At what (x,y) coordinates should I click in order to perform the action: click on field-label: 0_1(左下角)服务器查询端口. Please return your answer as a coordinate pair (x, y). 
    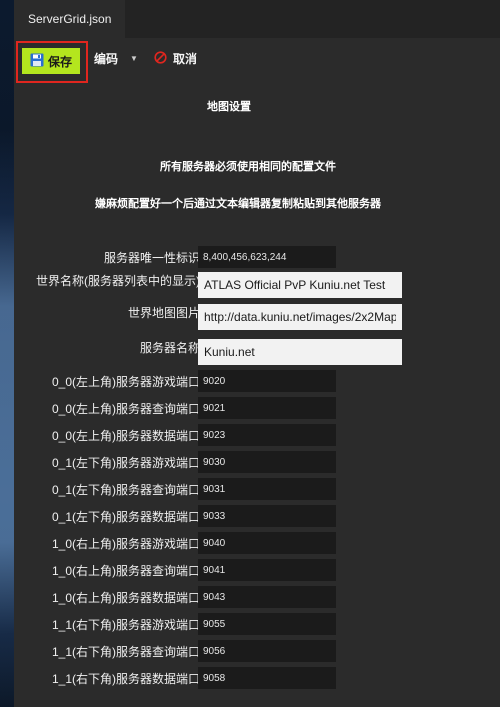
    Looking at the image, I should click on (125, 490).